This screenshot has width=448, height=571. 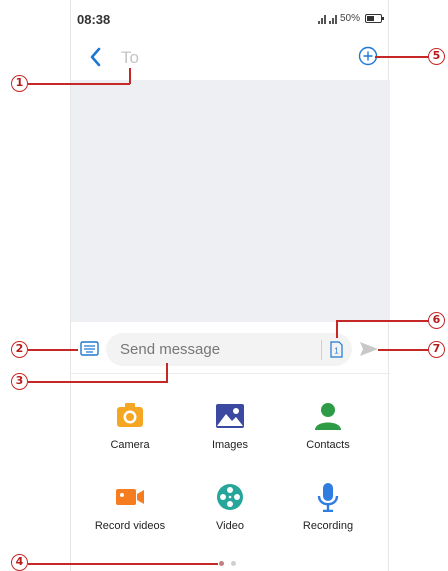 What do you see at coordinates (167, 372) in the screenshot?
I see `callout-line-3-v` at bounding box center [167, 372].